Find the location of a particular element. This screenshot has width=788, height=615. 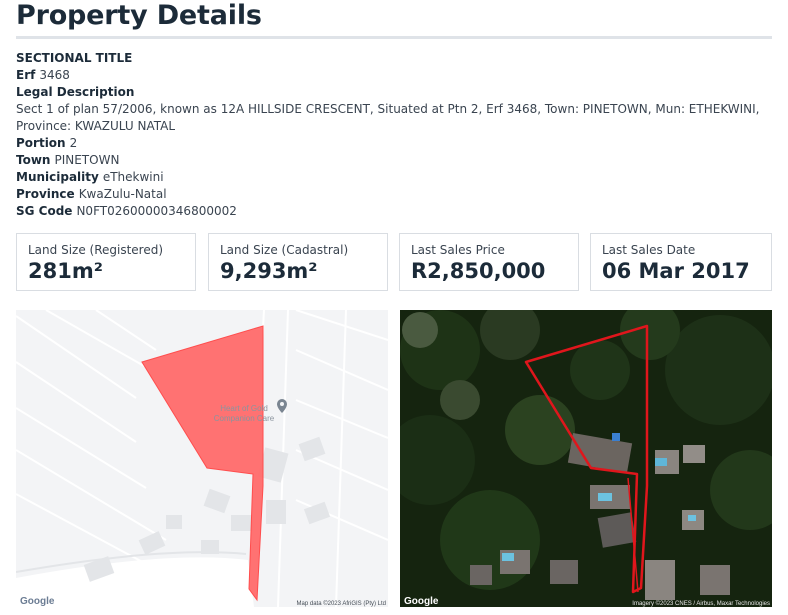

last-sales-date-card: Last Sales Date 06 Mar 2017 is located at coordinates (681, 262).